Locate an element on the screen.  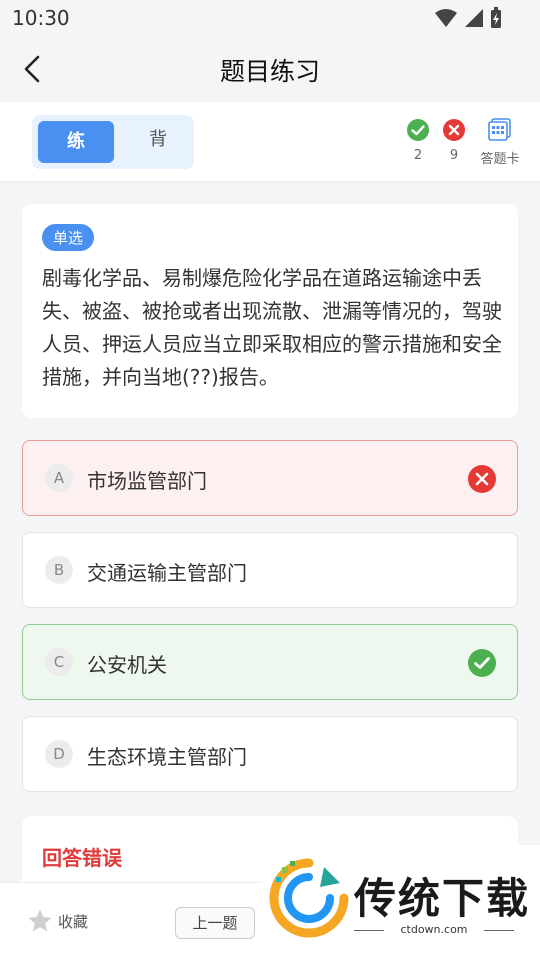
question-type-badge: 单选 is located at coordinates (68, 237).